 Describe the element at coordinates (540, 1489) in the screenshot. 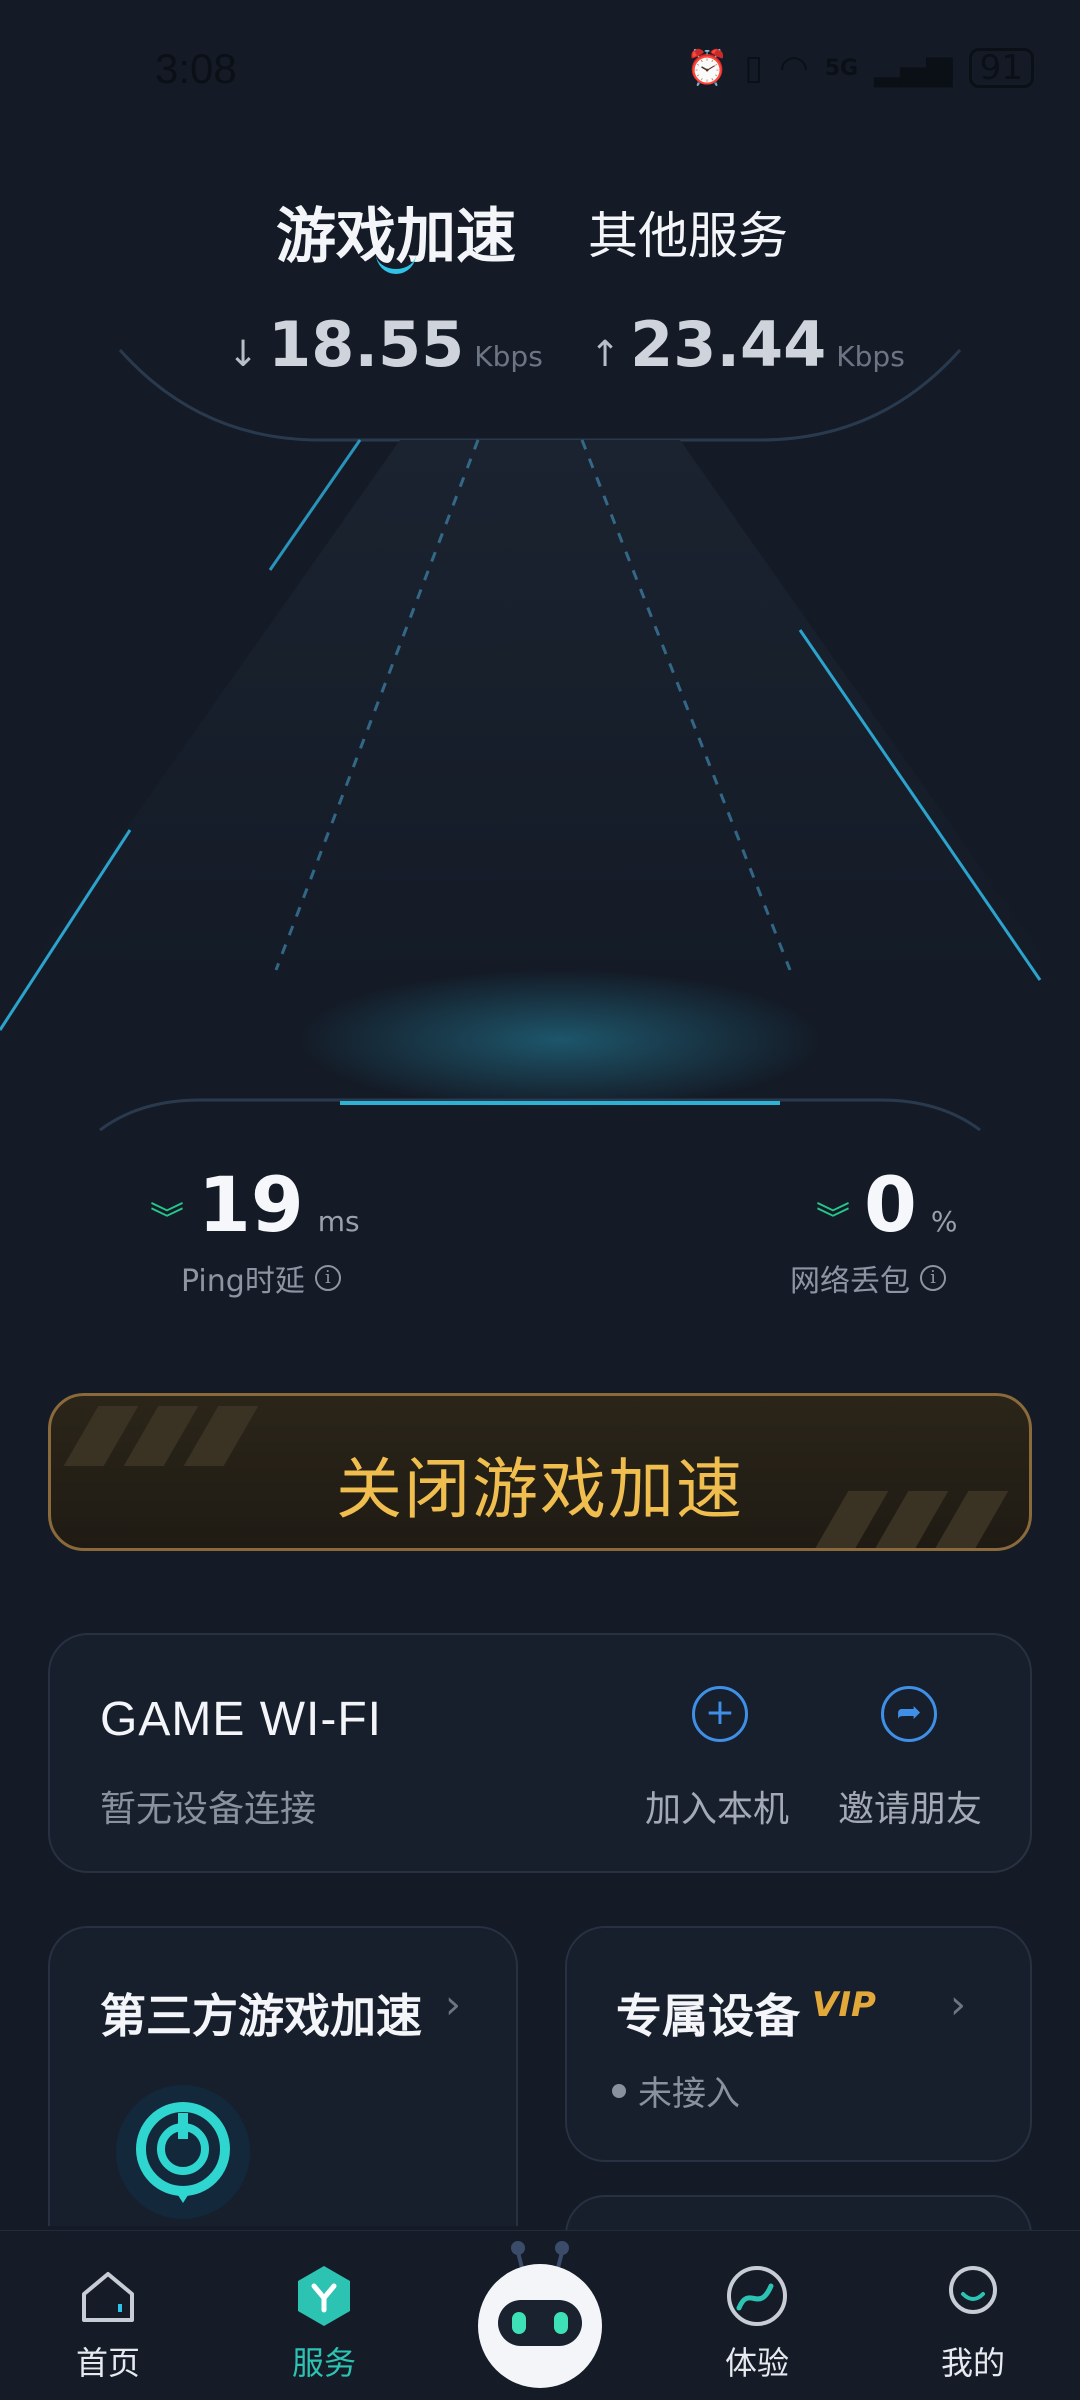

I see `close-acceleration-label: 关闭游戏加速` at that location.